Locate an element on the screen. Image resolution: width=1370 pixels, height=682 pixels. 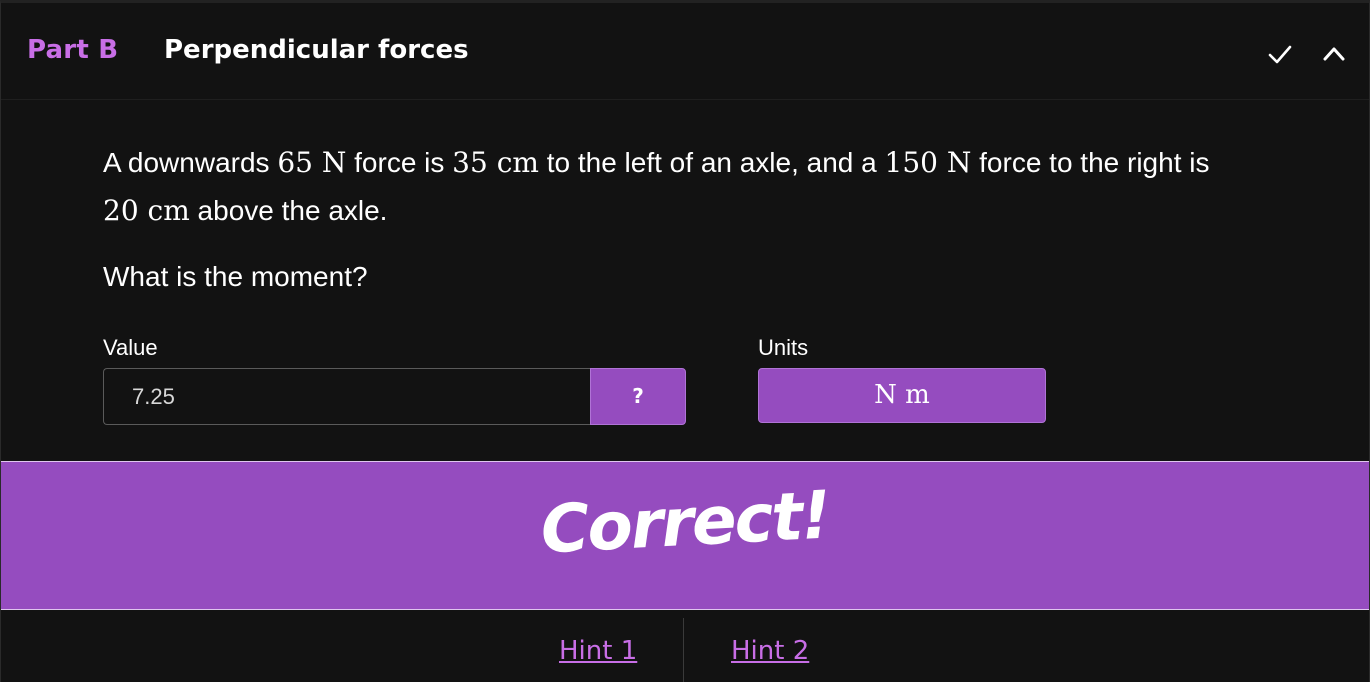
math-distance-1: 35 cm is located at coordinates (495, 162).